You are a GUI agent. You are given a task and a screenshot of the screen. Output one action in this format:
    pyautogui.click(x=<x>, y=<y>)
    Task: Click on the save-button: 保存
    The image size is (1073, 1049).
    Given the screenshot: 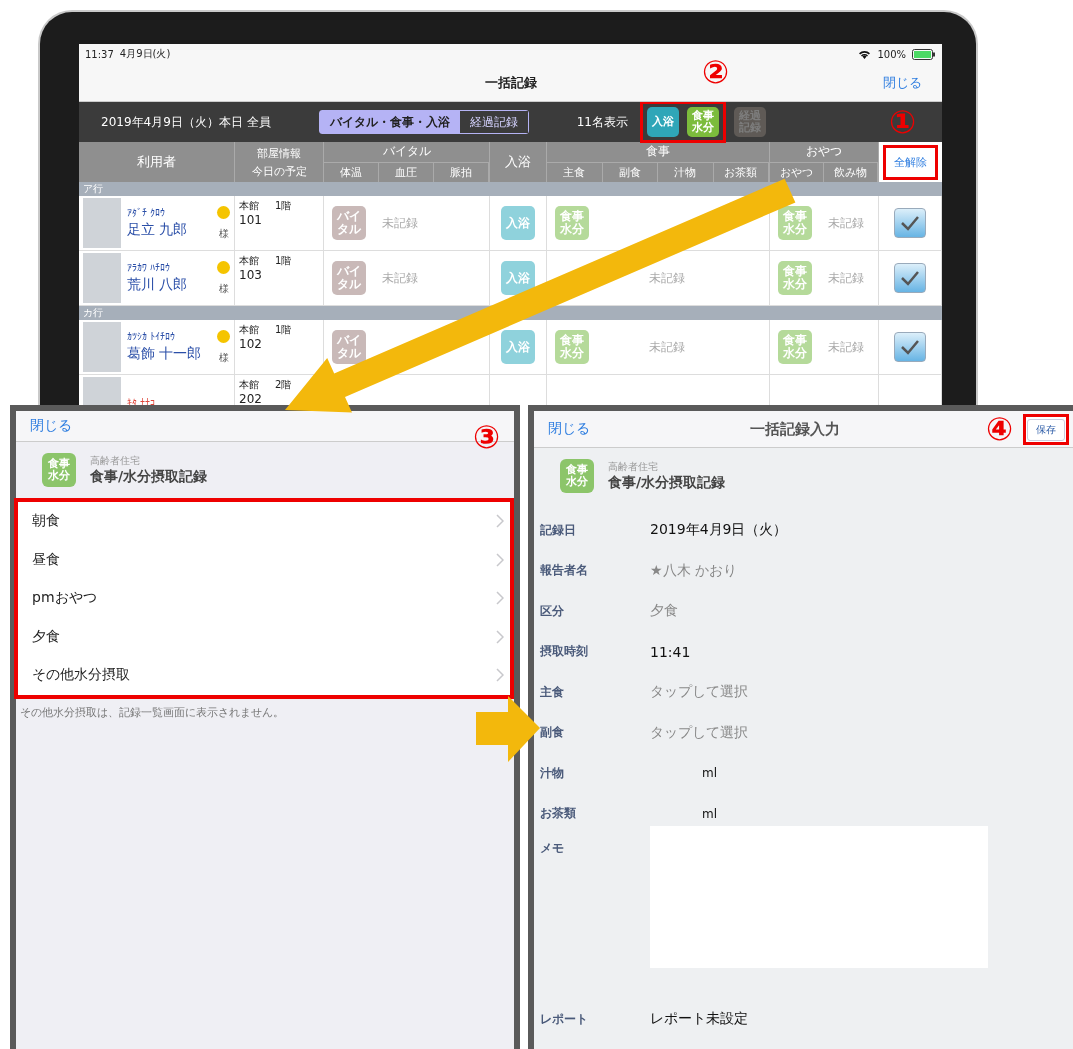 What is the action you would take?
    pyautogui.click(x=1046, y=429)
    